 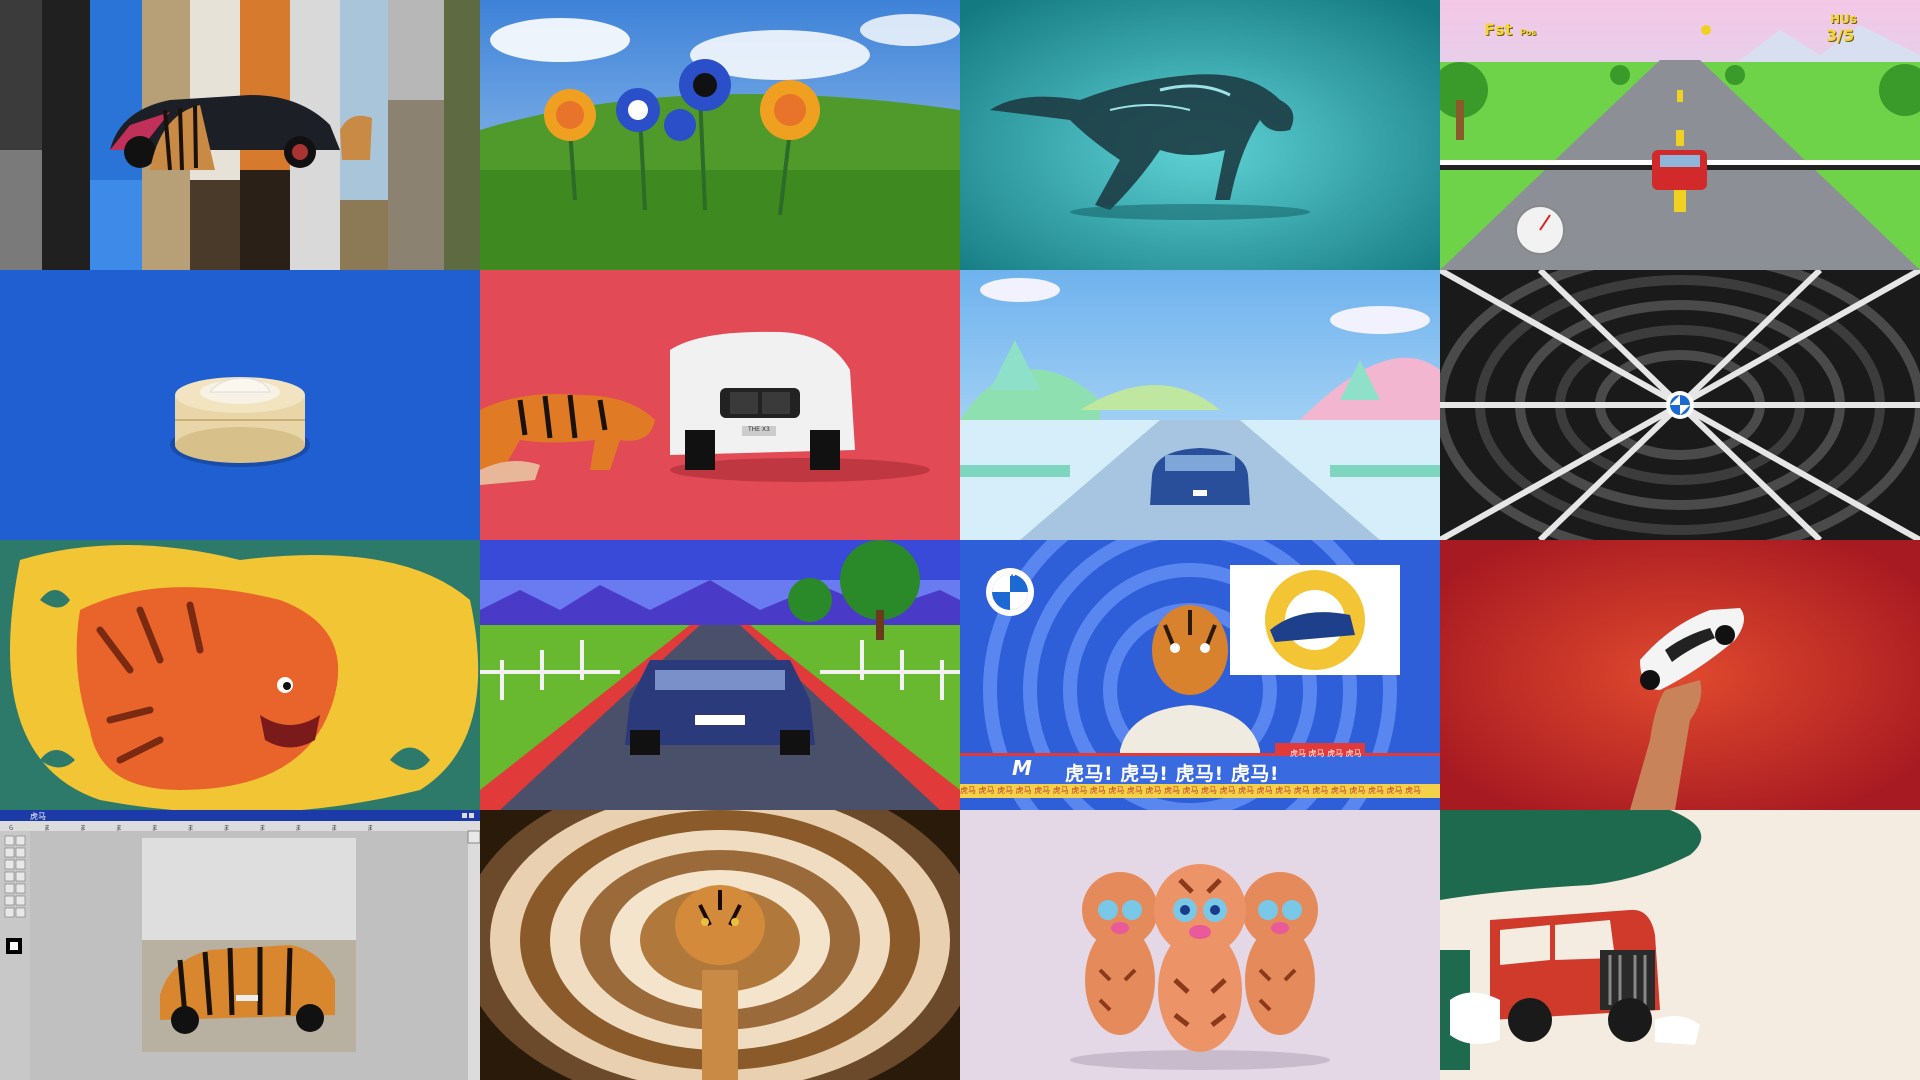 I want to click on glass-tiger-scene, so click(x=1200, y=135).